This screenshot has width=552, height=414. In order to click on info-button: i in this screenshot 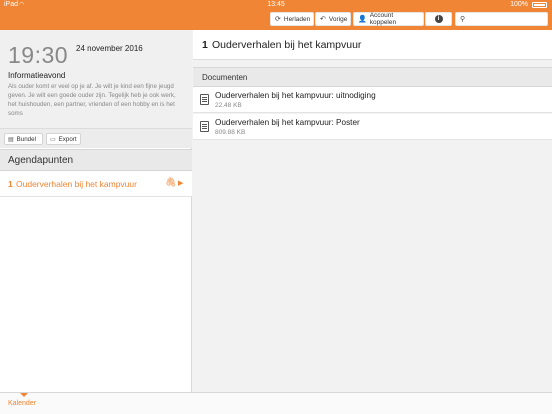, I will do `click(438, 19)`.